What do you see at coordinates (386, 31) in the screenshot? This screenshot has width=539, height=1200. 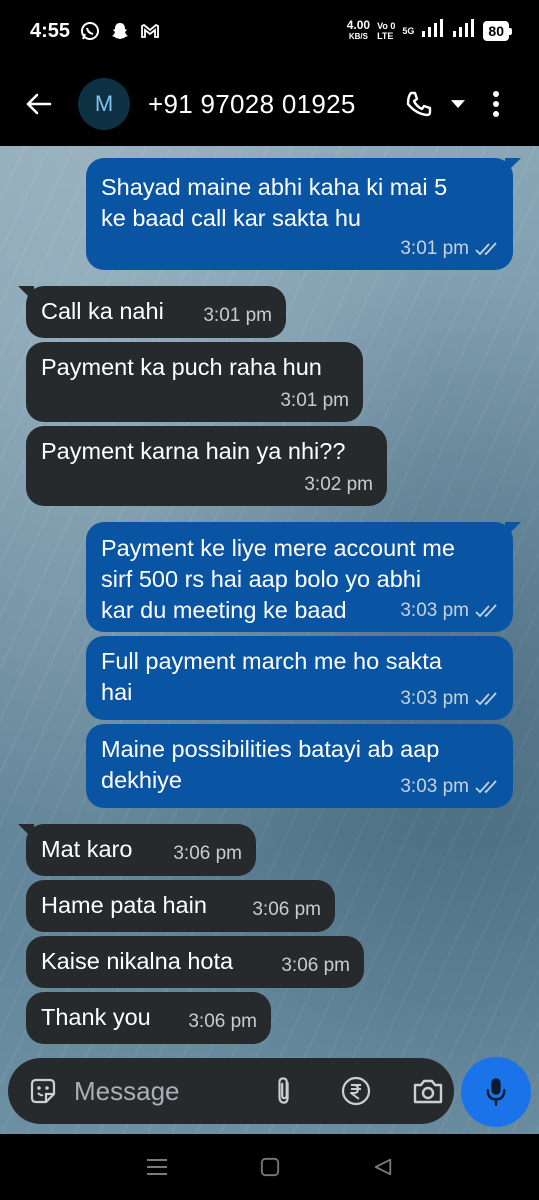 I see `volte-indicator: Vo 0 LTE` at bounding box center [386, 31].